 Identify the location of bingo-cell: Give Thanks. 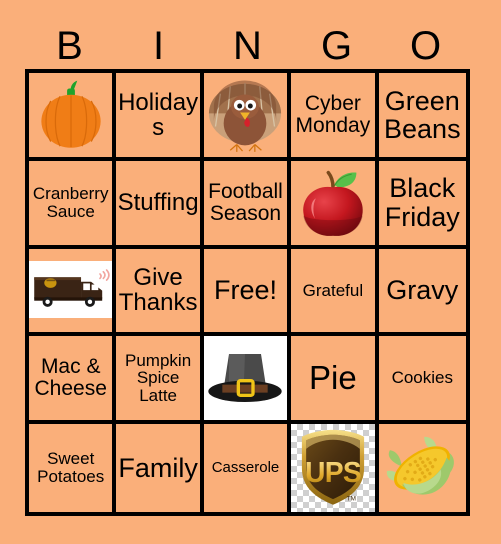
(160, 292).